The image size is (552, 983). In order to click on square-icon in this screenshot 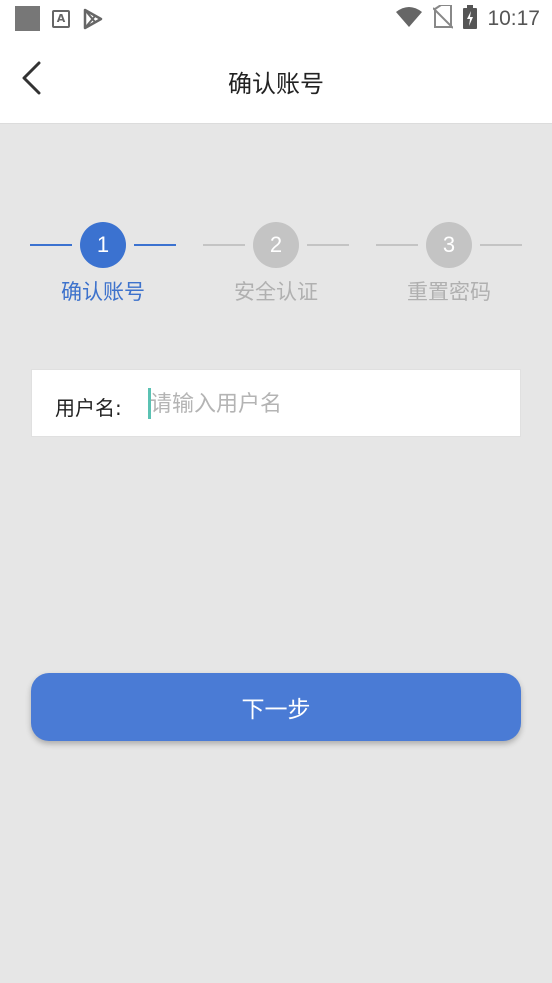, I will do `click(27, 18)`.